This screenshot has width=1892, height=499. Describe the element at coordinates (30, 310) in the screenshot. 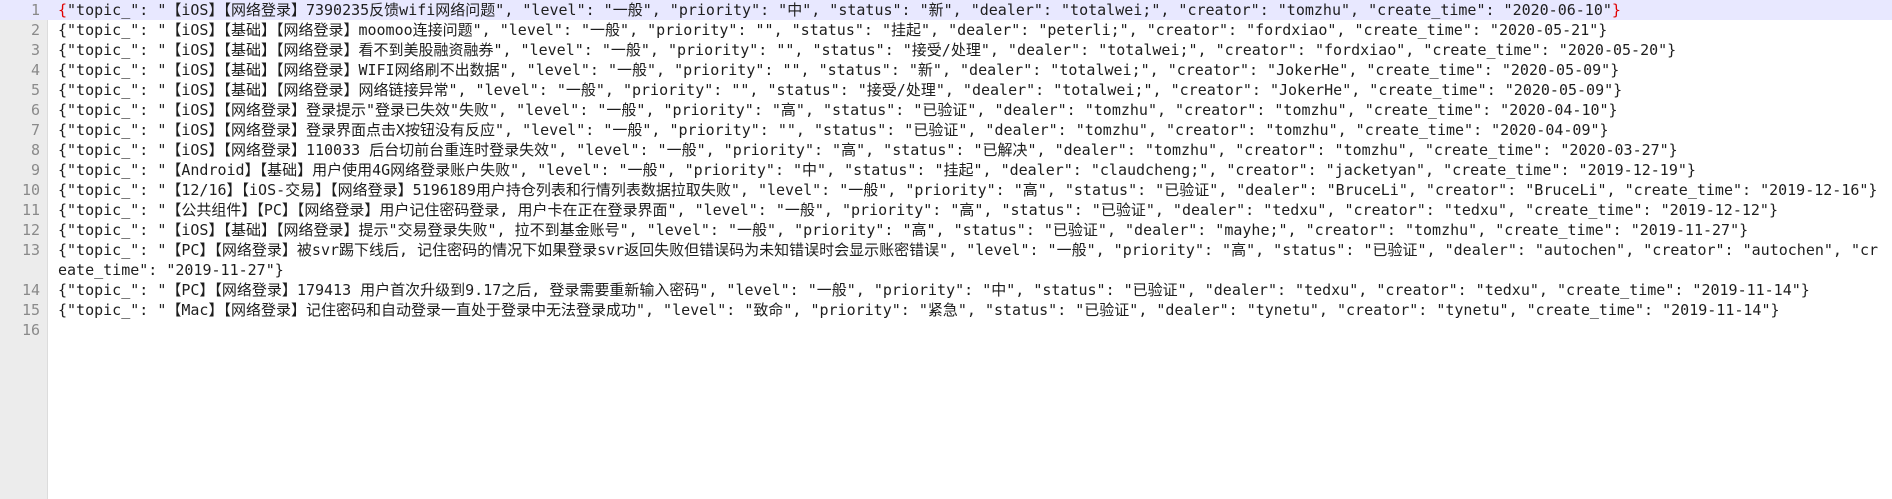

I see `line-number: 15` at that location.